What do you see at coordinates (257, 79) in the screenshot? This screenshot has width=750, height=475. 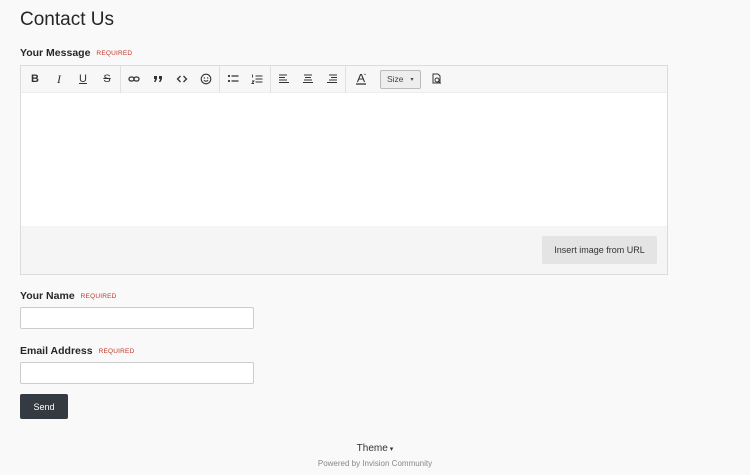 I see `numbered-list-icon` at bounding box center [257, 79].